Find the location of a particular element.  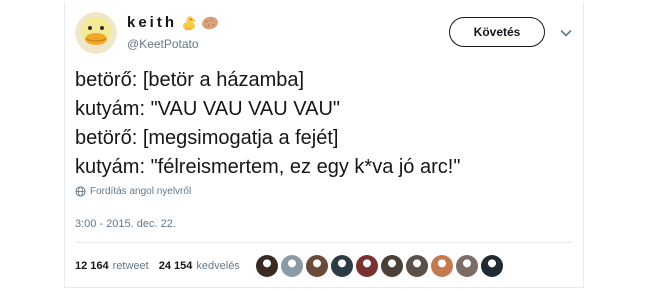

like-count: 24 154 is located at coordinates (175, 266).